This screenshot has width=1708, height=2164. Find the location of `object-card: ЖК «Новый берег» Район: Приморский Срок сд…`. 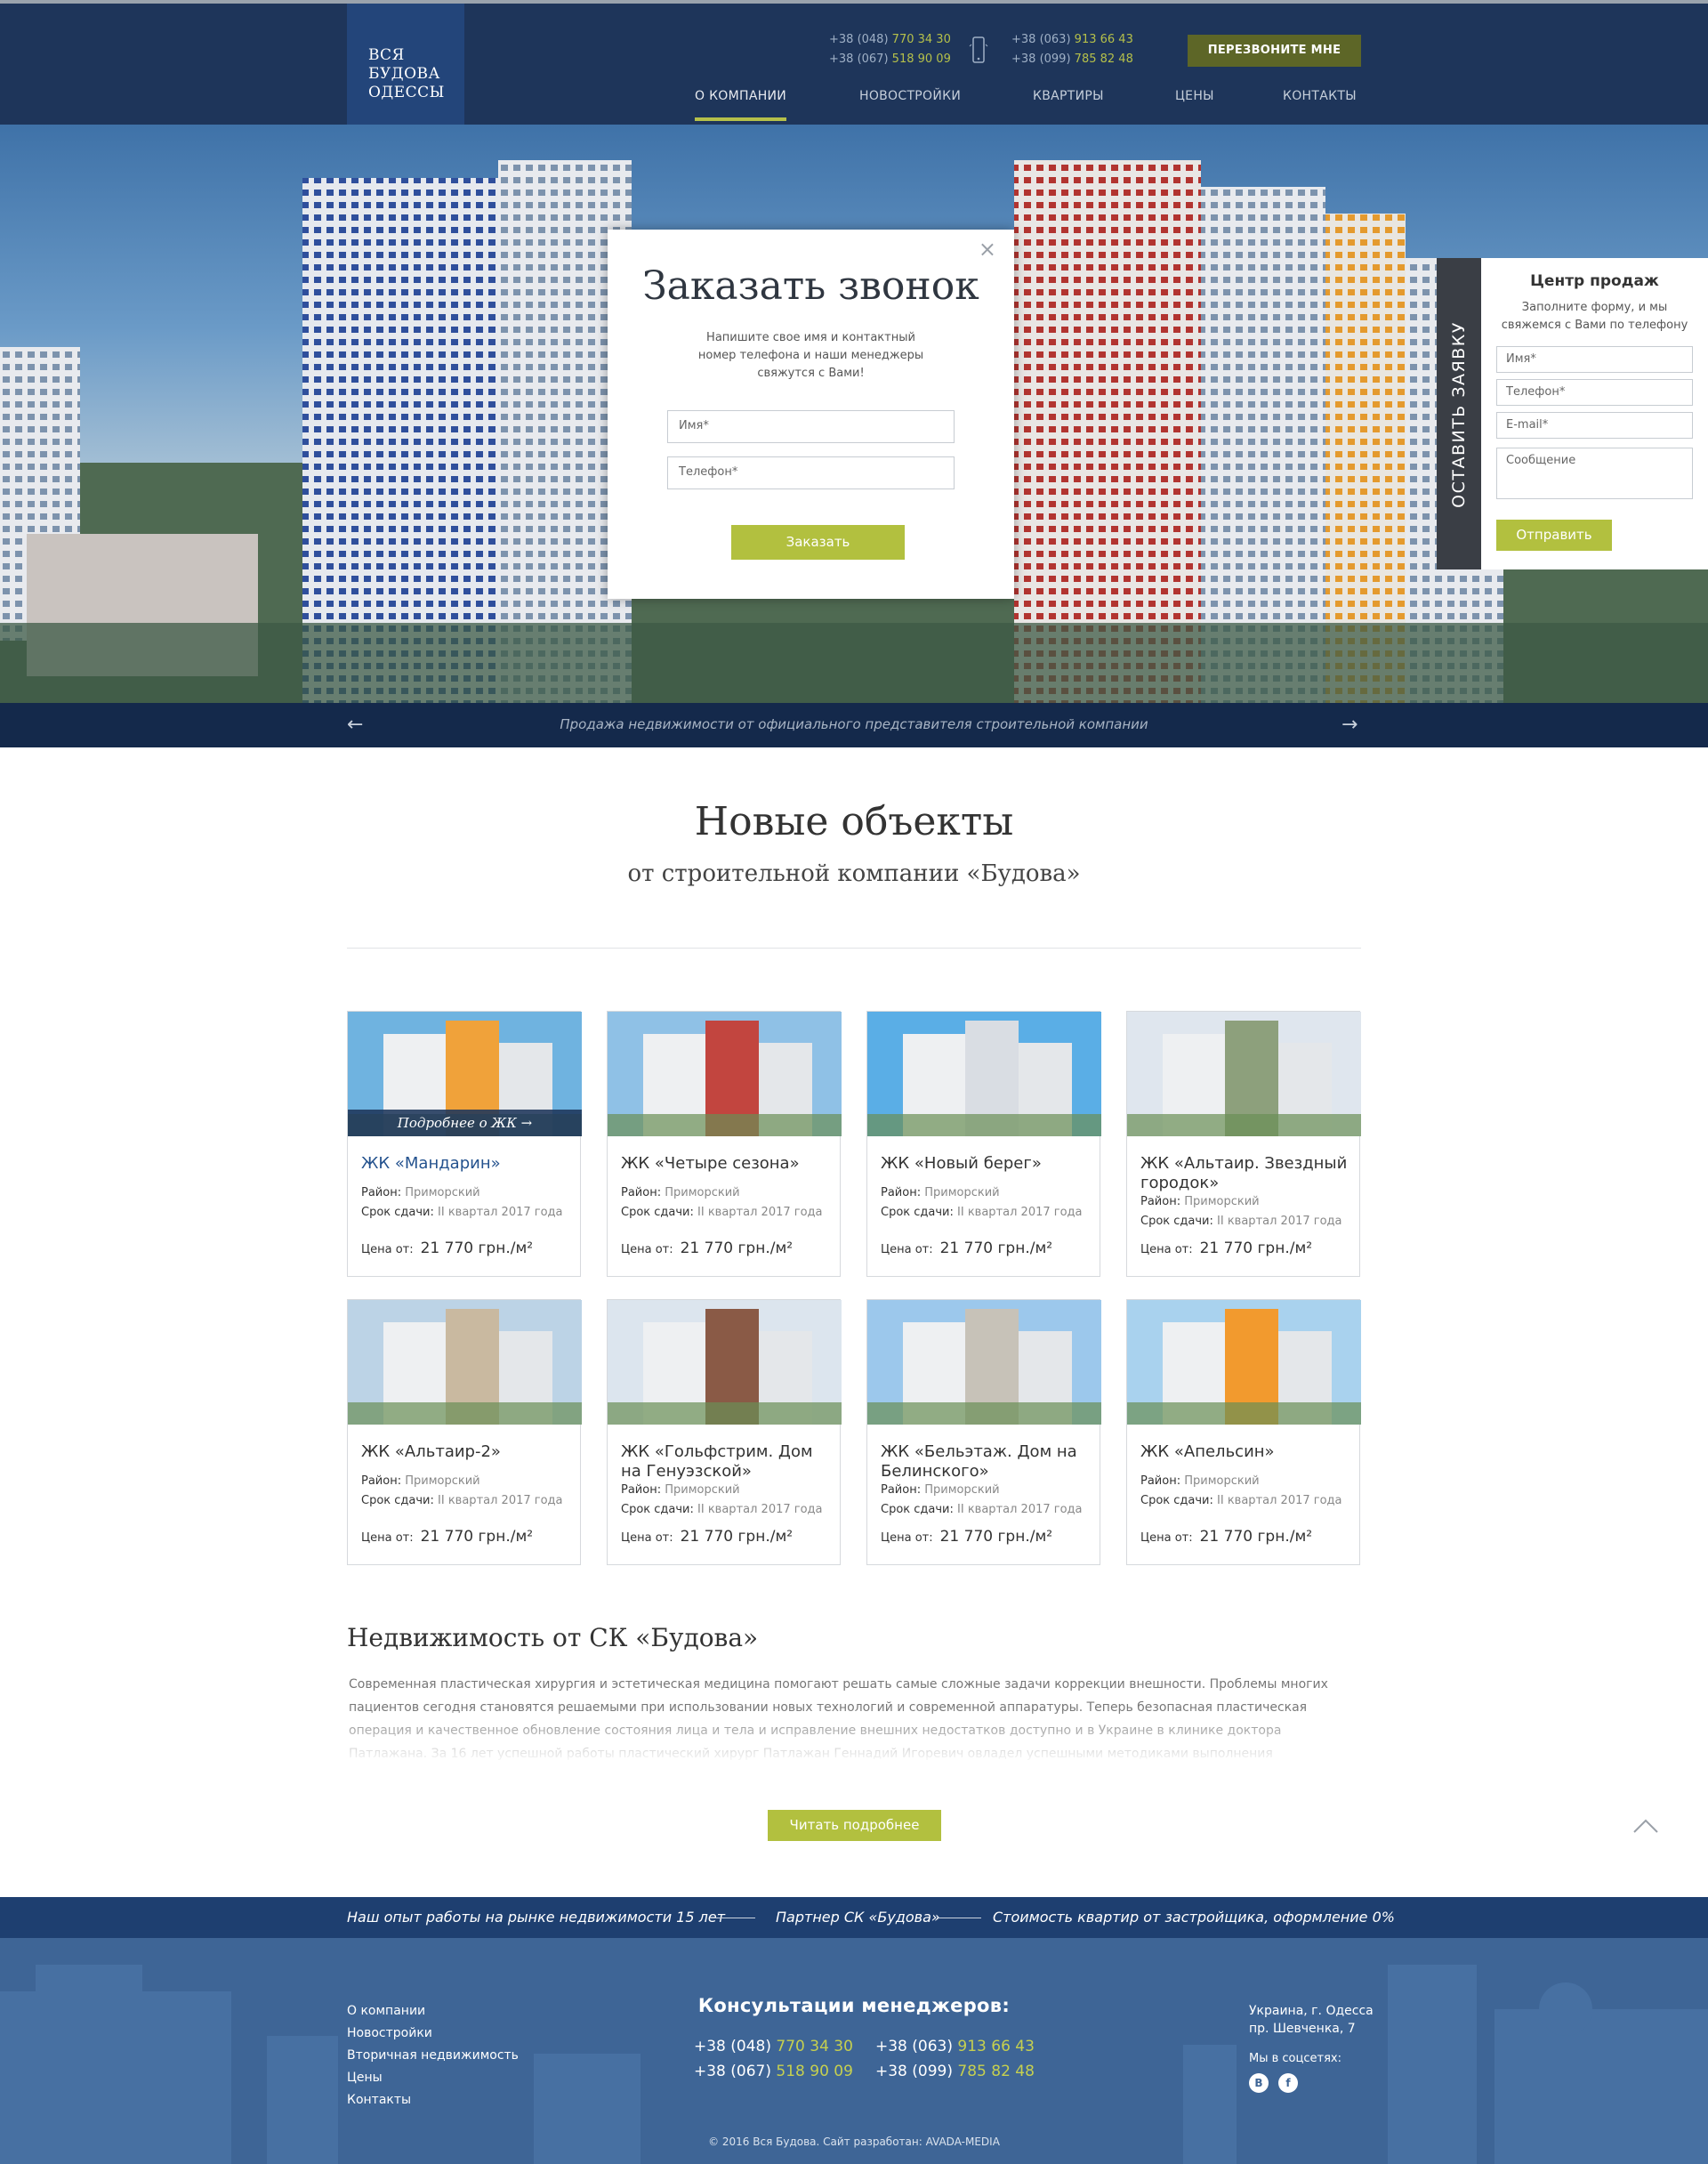

object-card: ЖК «Новый берег» Район: Приморский Срок сд… is located at coordinates (983, 1144).